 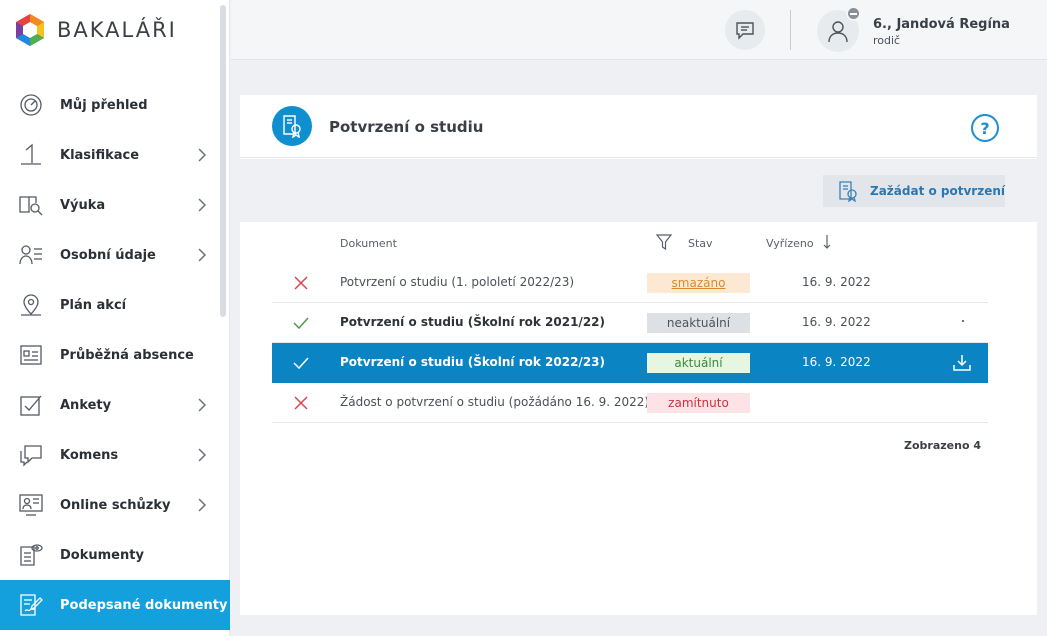 I want to click on sidebar-item-dokumenty: Dokumenty, so click(x=115, y=555).